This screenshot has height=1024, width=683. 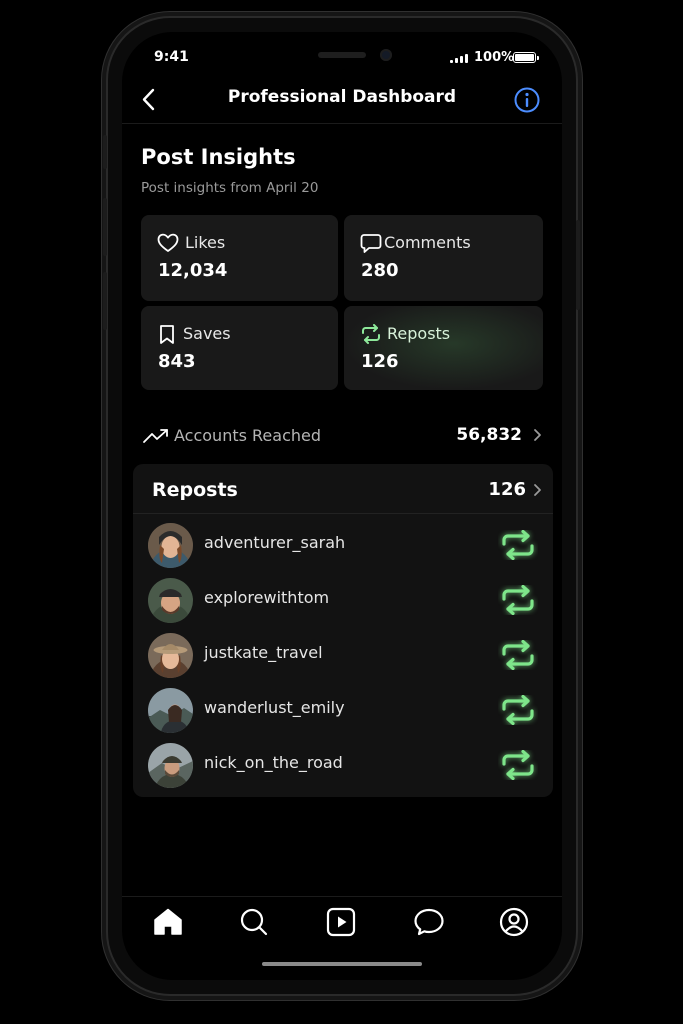 I want to click on stat-card-likes: Likes 12,034, so click(x=239, y=258).